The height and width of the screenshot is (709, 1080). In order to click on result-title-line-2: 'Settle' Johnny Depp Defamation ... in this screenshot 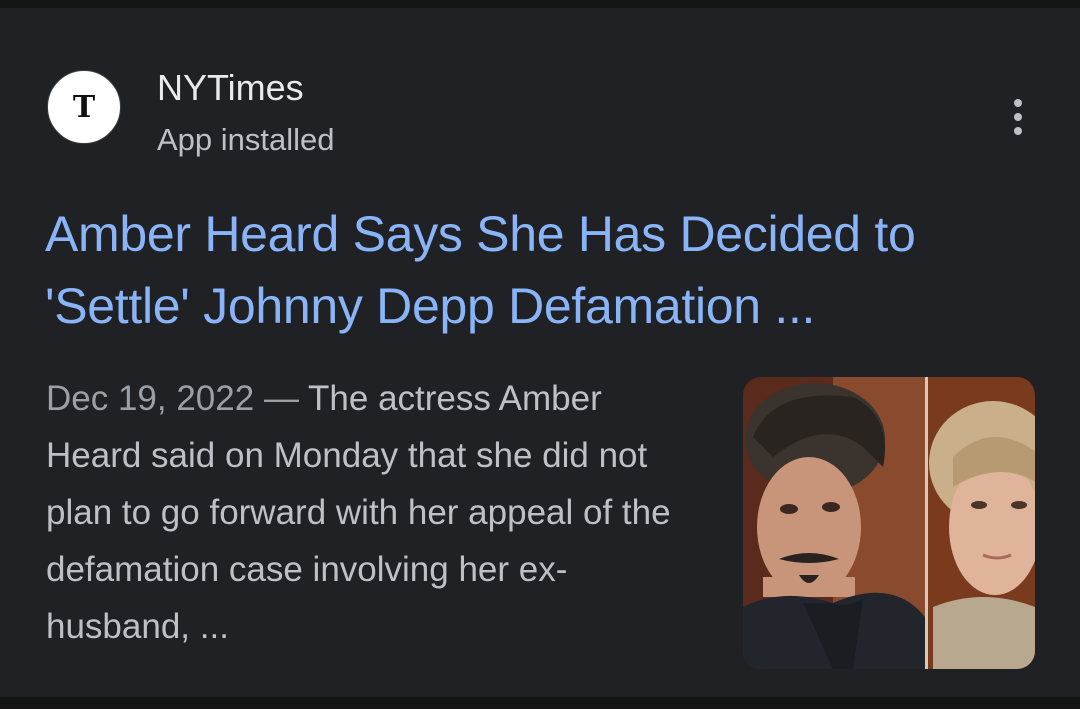, I will do `click(430, 306)`.